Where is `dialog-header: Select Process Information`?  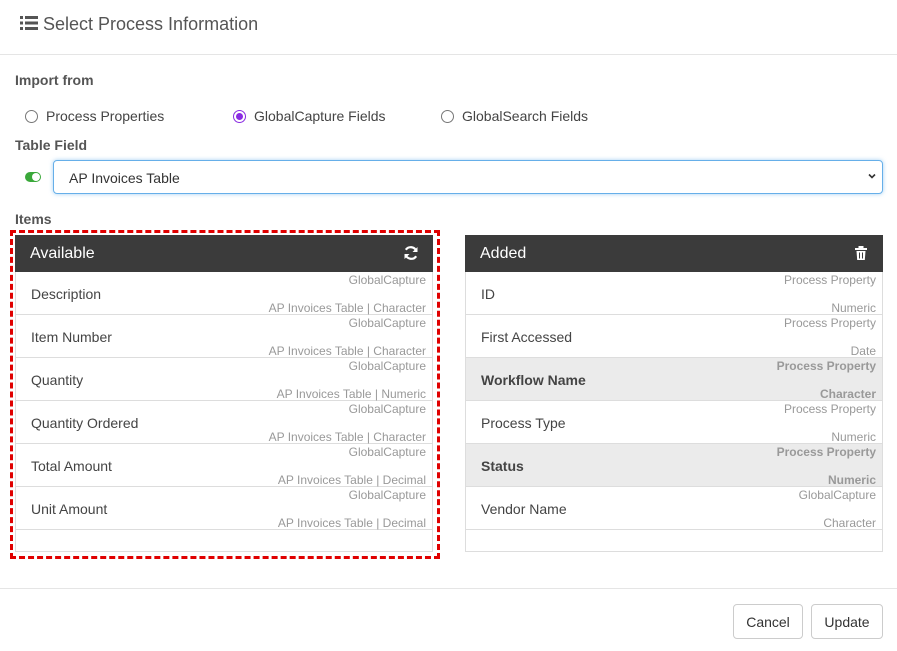 dialog-header: Select Process Information is located at coordinates (448, 27).